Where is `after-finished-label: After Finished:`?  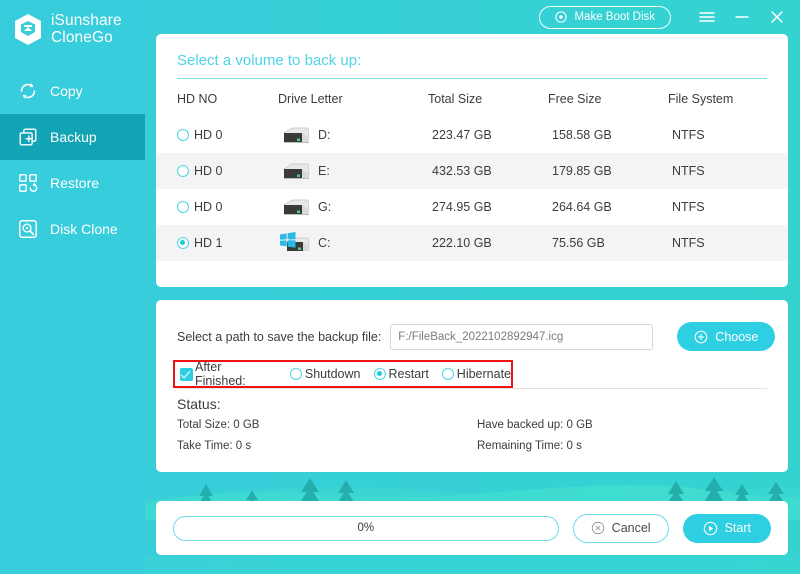 after-finished-label: After Finished: is located at coordinates (220, 374).